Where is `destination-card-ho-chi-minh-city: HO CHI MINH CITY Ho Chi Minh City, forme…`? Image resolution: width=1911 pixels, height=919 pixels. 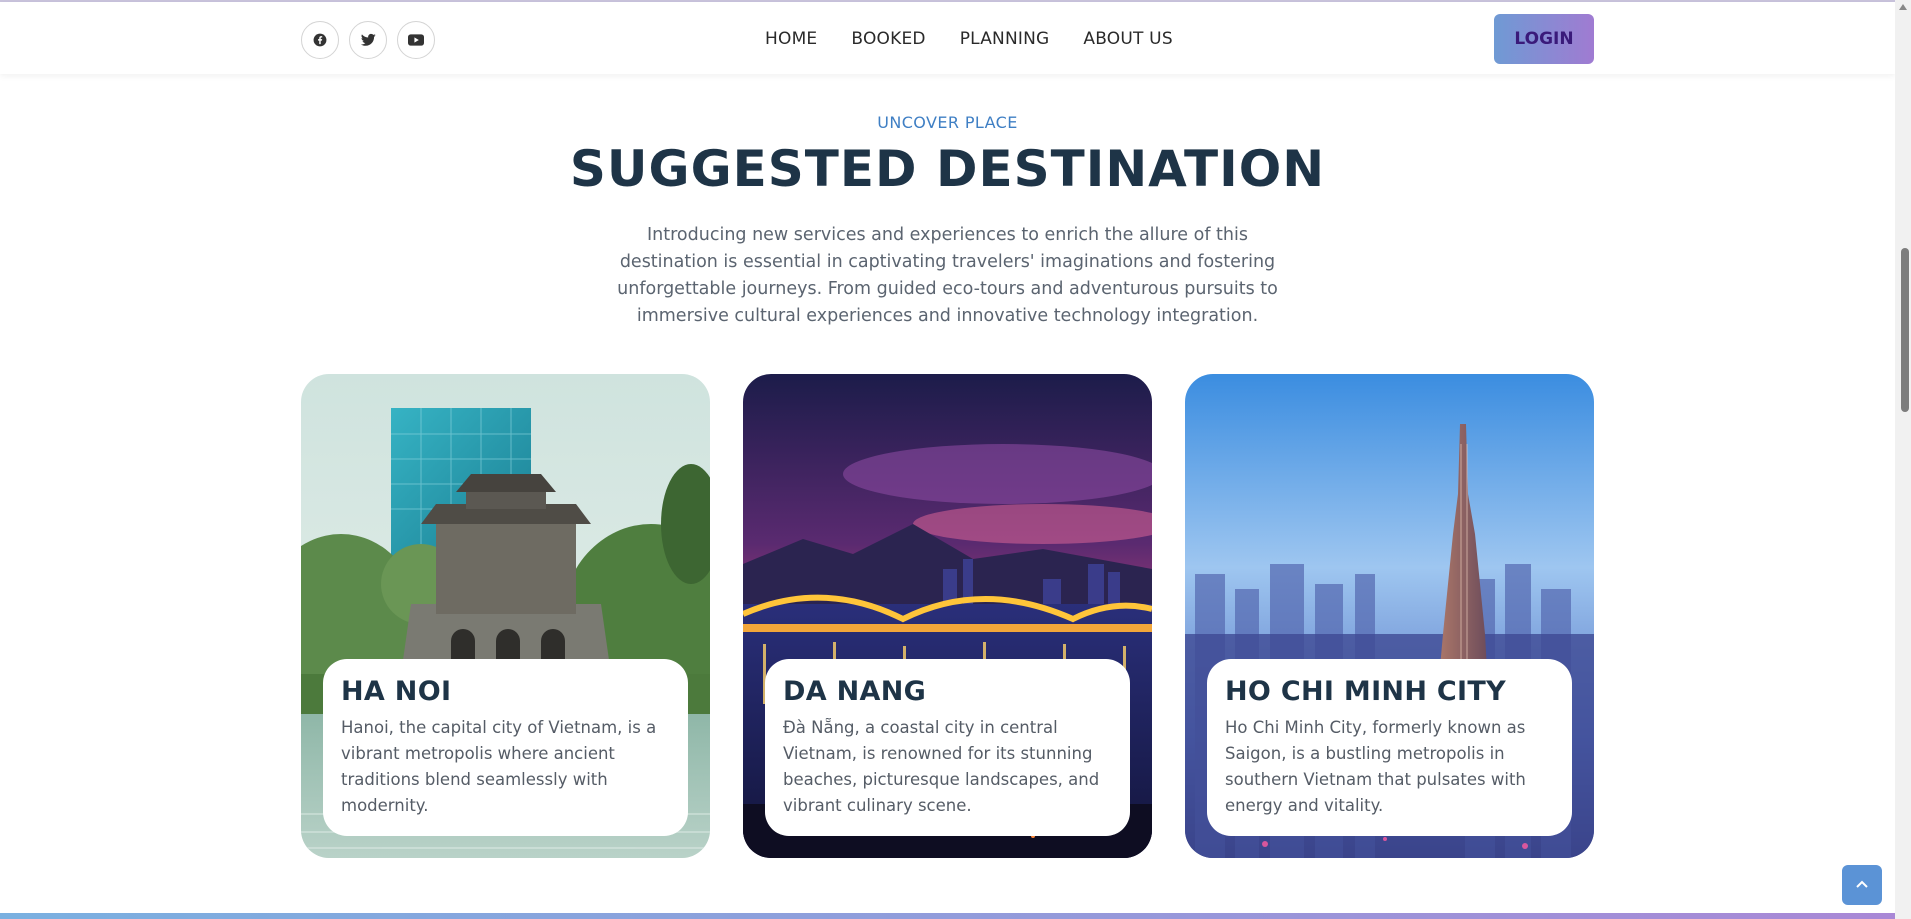
destination-card-ho-chi-minh-city: HO CHI MINH CITY Ho Chi Minh City, forme… is located at coordinates (1389, 616).